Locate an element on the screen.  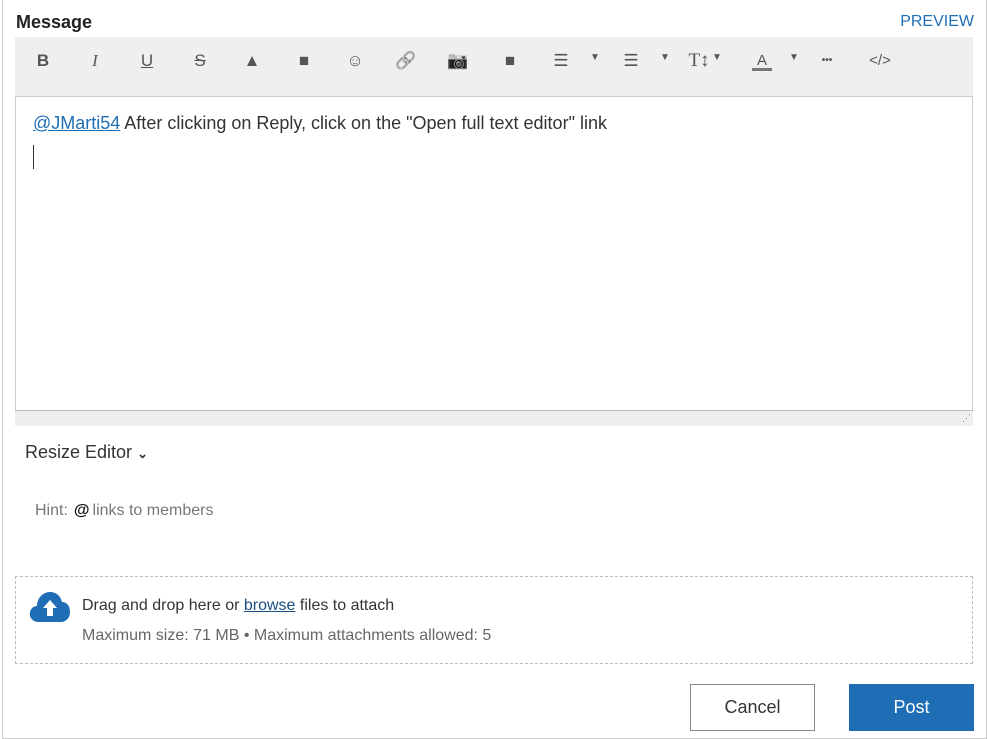
attach-suffix: files to attach is located at coordinates (345, 605).